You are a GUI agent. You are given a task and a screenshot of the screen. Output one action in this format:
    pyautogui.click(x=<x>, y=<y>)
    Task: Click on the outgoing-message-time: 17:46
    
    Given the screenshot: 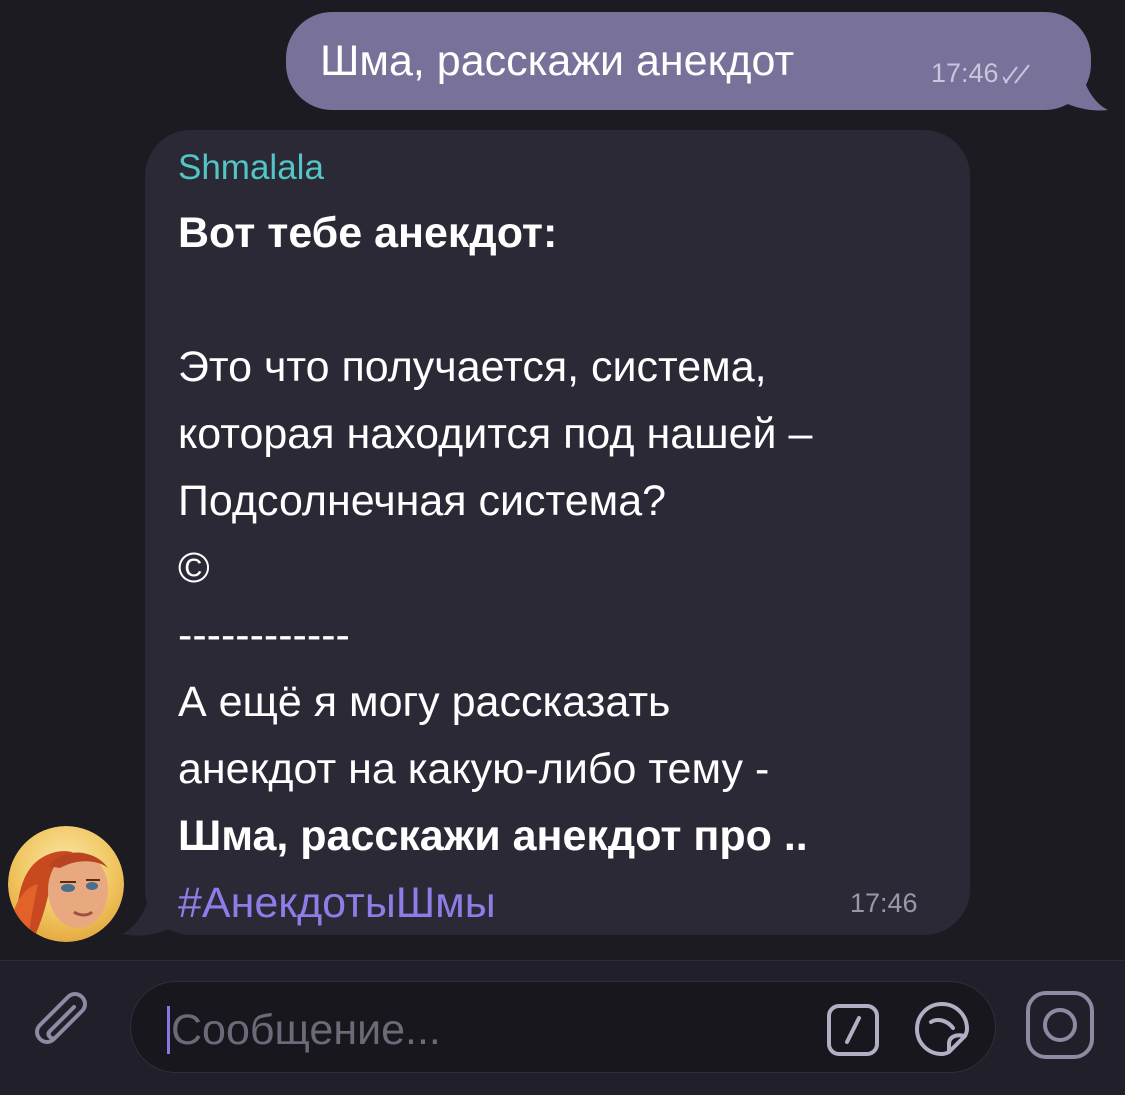 What is the action you would take?
    pyautogui.click(x=965, y=73)
    